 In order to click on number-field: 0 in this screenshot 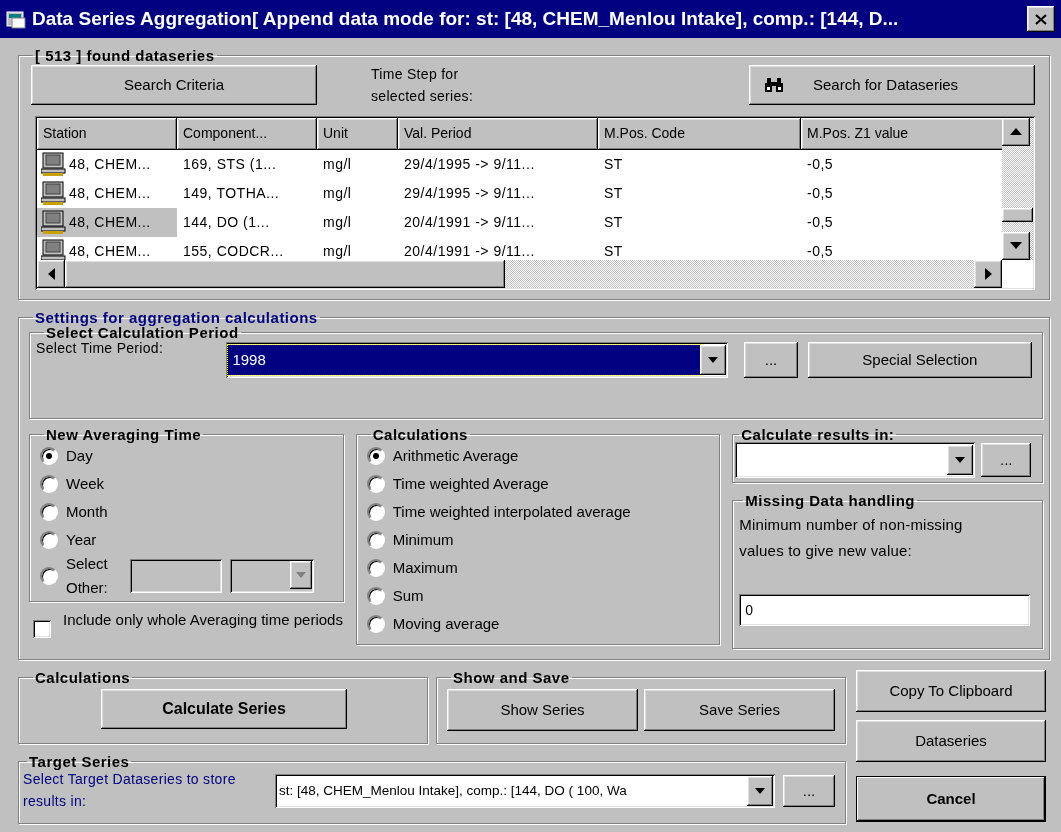, I will do `click(884, 610)`.